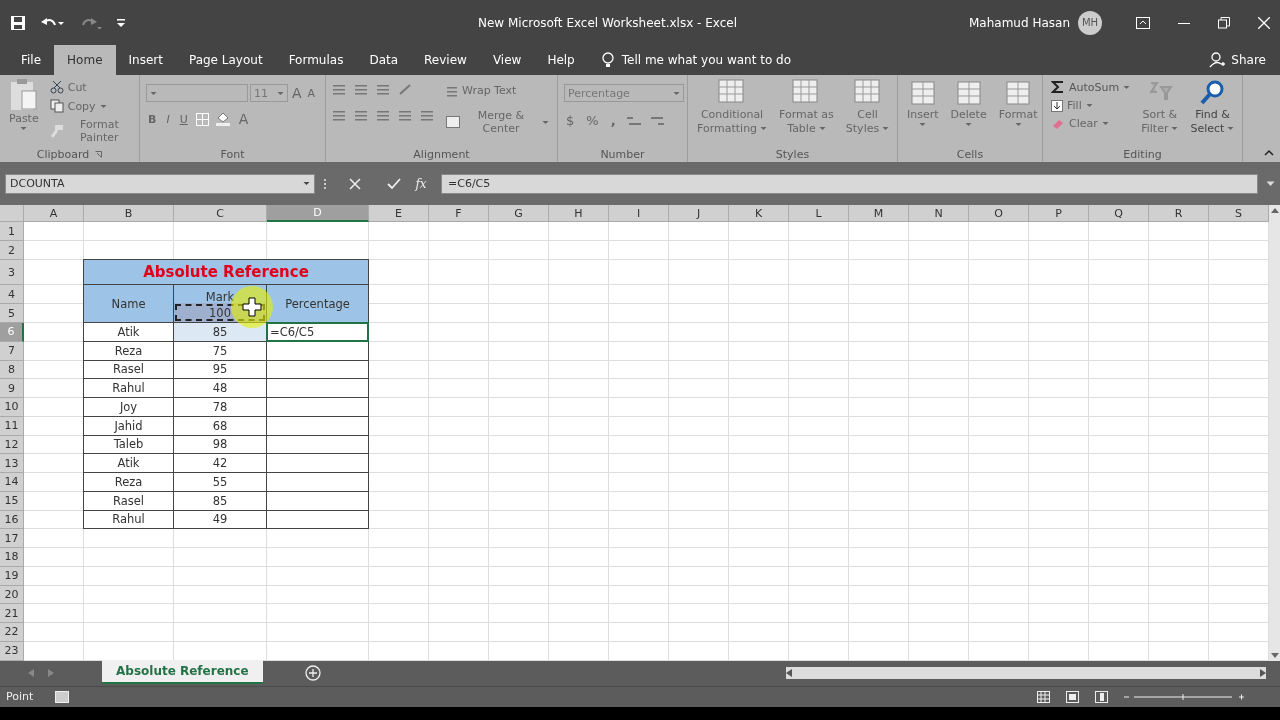  What do you see at coordinates (849, 183) in the screenshot?
I see `formula-field: =C6/C5` at bounding box center [849, 183].